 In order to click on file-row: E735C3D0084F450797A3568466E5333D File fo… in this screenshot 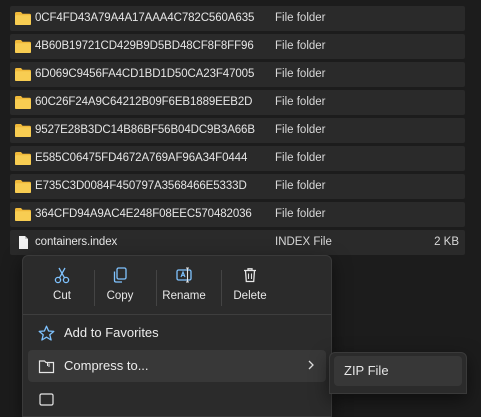, I will do `click(237, 186)`.